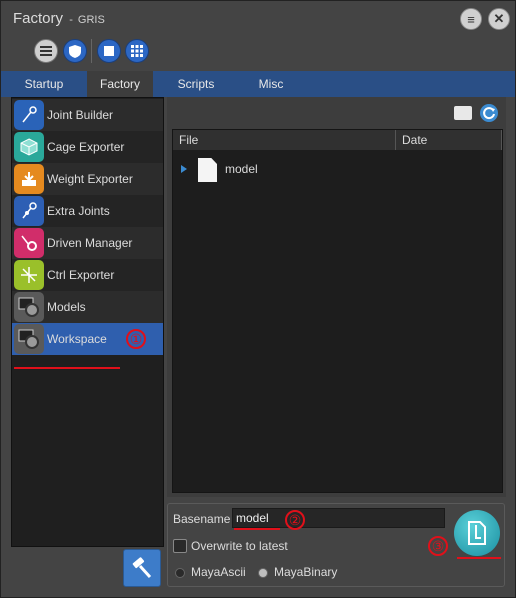 The width and height of the screenshot is (516, 598). Describe the element at coordinates (284, 140) in the screenshot. I see `column-header-file: File` at that location.